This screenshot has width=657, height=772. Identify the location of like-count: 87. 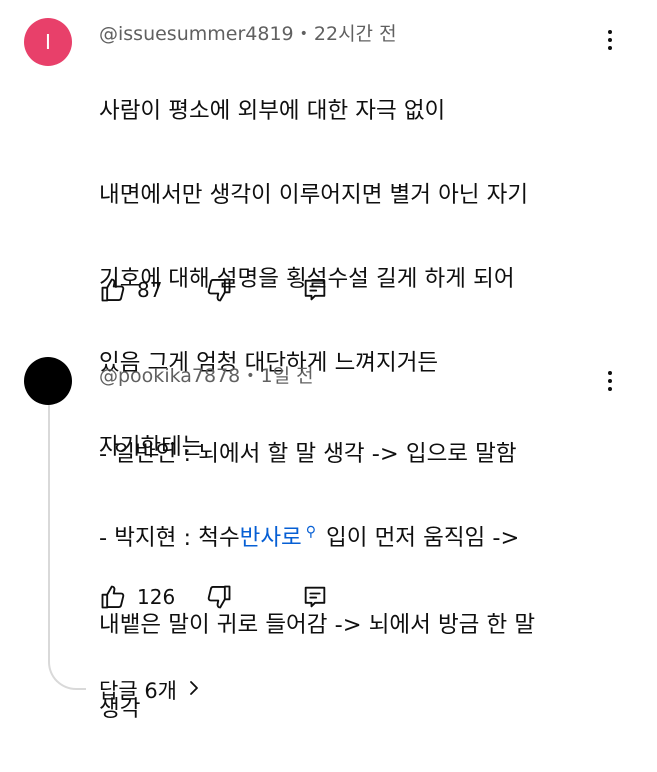
(150, 290).